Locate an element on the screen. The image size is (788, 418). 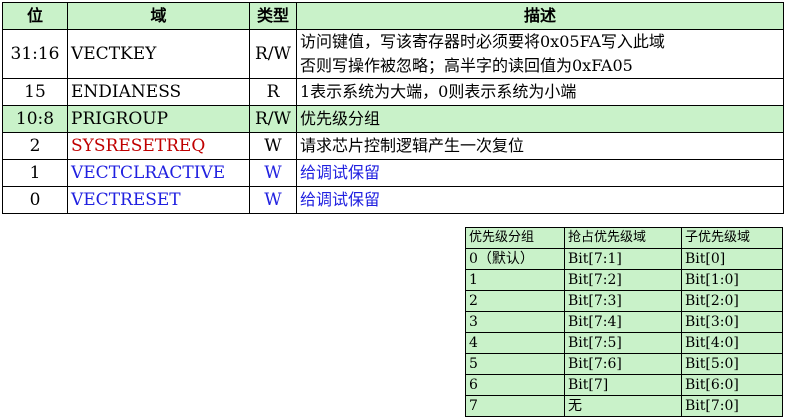
field-cell: PRIGROUP is located at coordinates (158, 119).